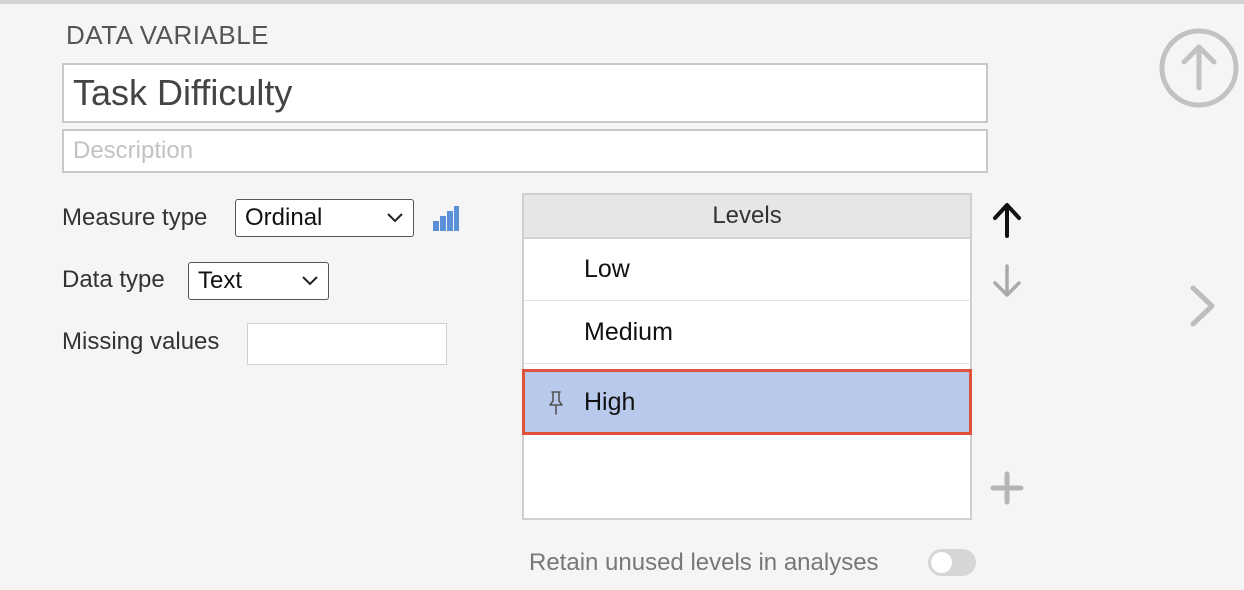 The image size is (1244, 590). I want to click on ordinal-bars-icon, so click(446, 218).